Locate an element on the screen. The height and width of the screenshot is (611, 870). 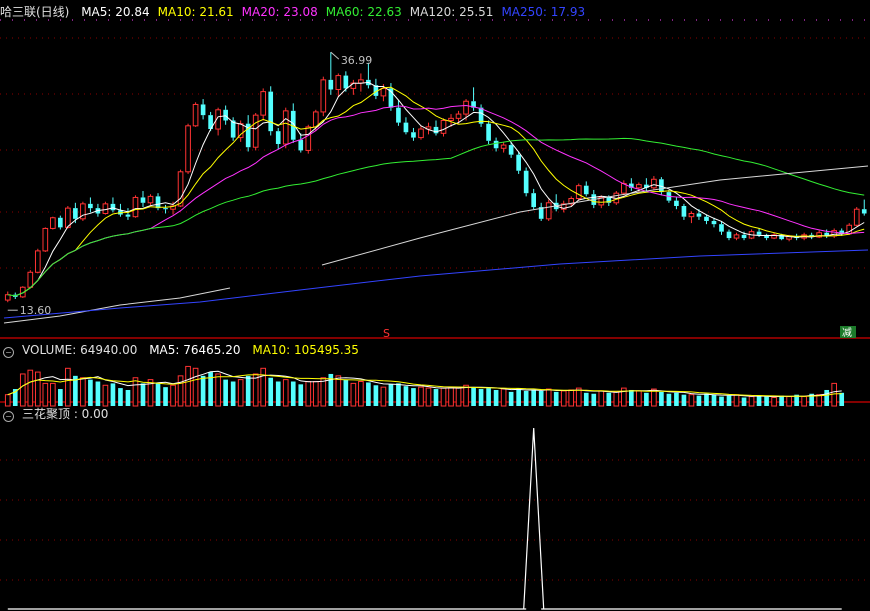
indicator-legend: − 三花聚顶 : 0.00 is located at coordinates (58, 414).